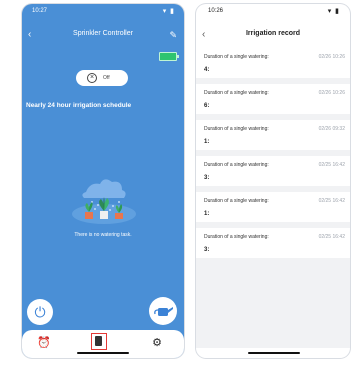  What do you see at coordinates (331, 129) in the screenshot?
I see `record-time: 02/26 09:32` at bounding box center [331, 129].